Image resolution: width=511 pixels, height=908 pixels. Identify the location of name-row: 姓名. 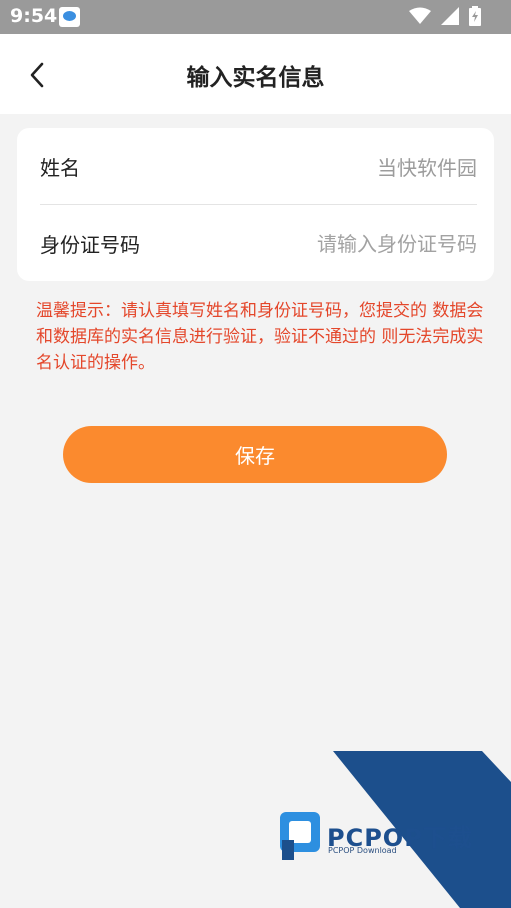
(258, 166).